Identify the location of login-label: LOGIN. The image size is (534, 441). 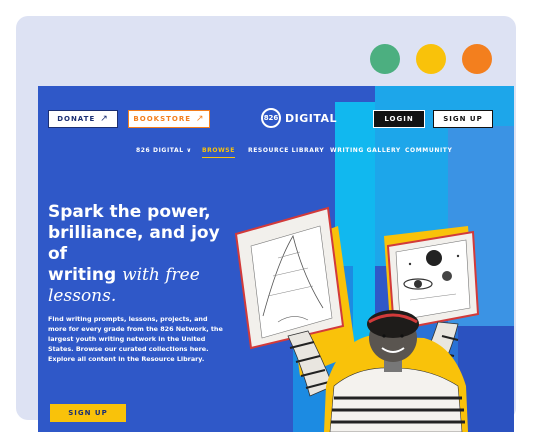
(399, 119).